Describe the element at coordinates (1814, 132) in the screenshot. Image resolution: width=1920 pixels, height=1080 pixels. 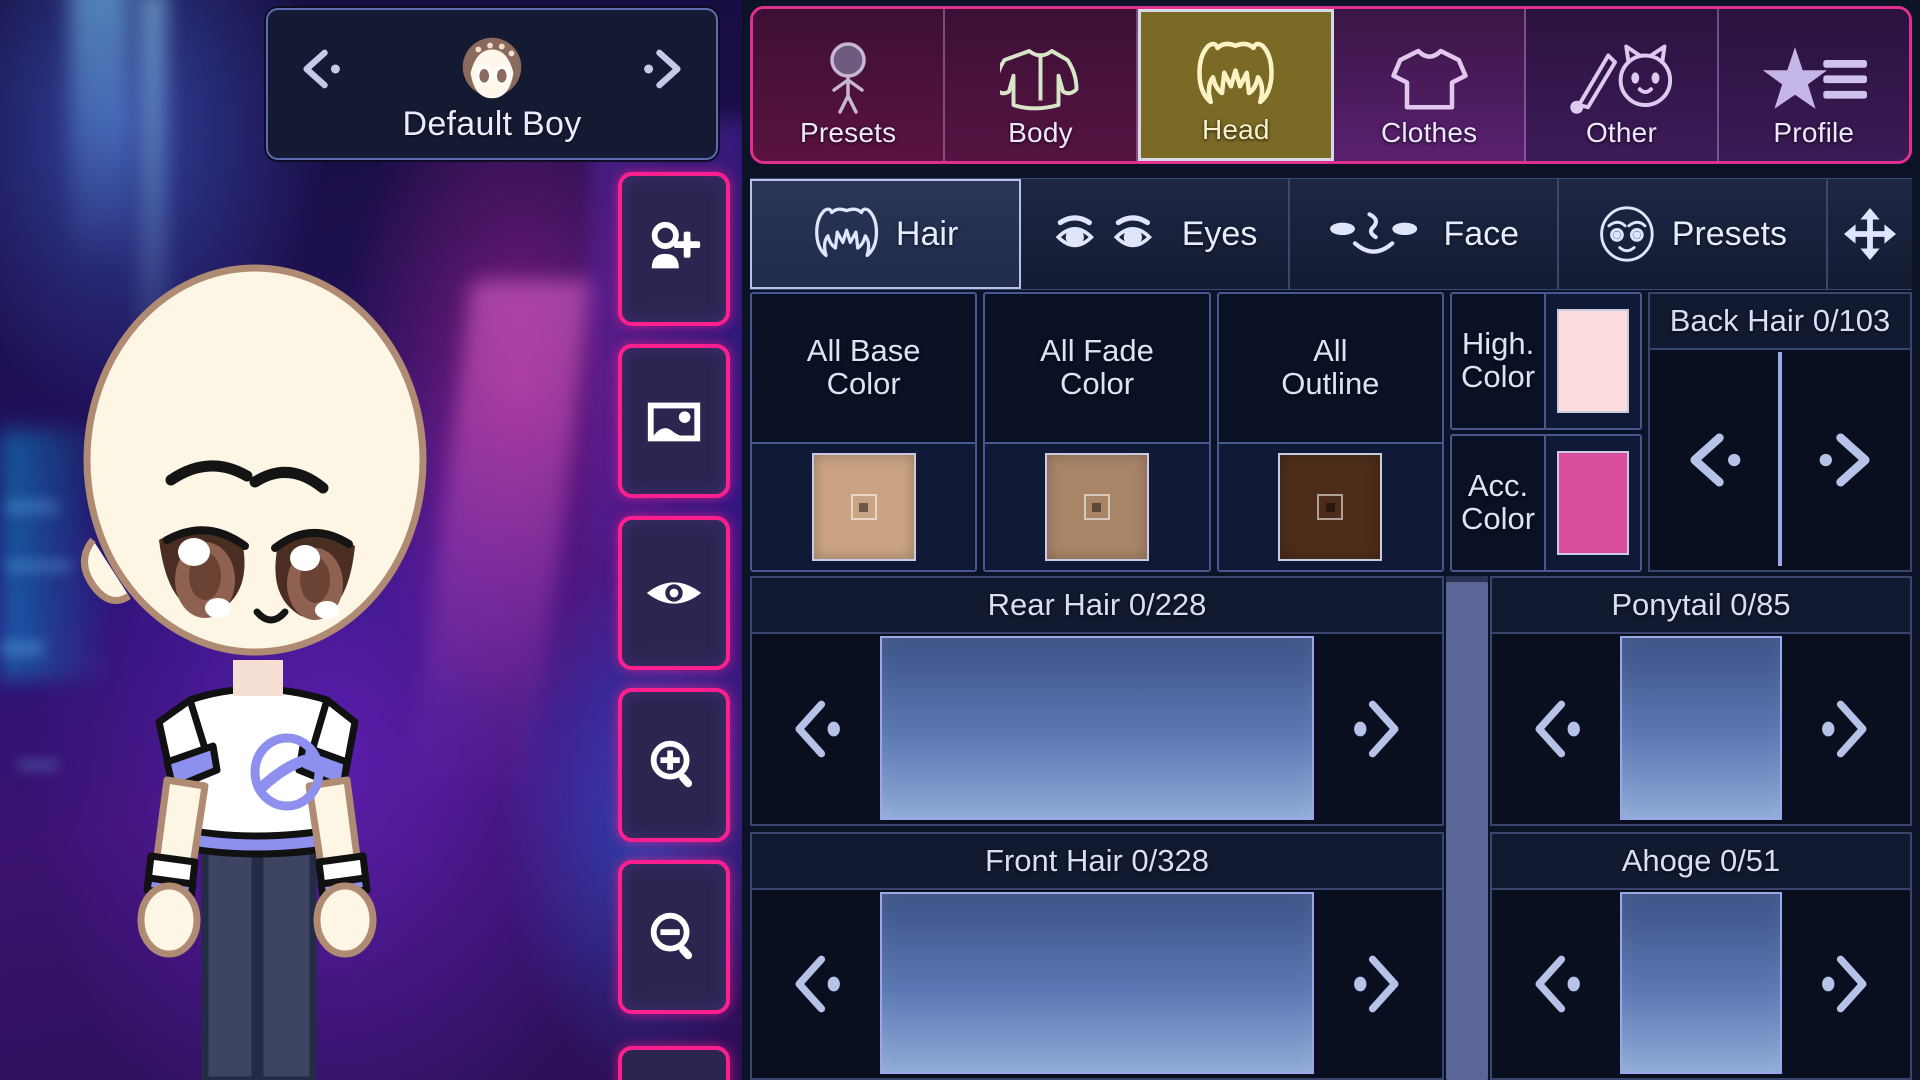
I see `tab-label: Profile` at that location.